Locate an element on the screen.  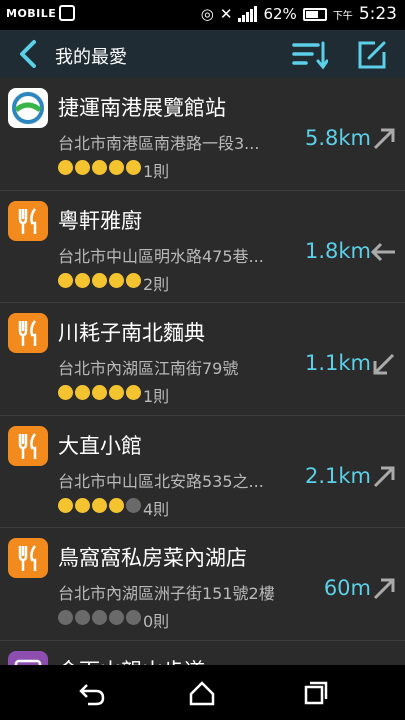
status-logo: MOBILE is located at coordinates (31, 13).